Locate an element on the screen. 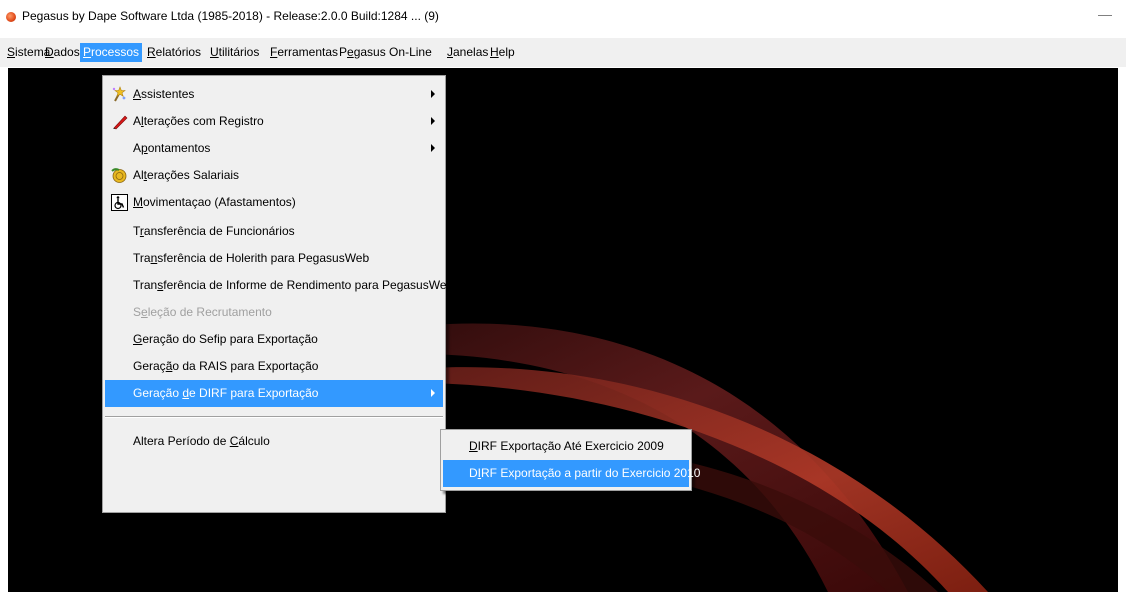  menu-item-label: Alterações com Registro is located at coordinates (198, 121).